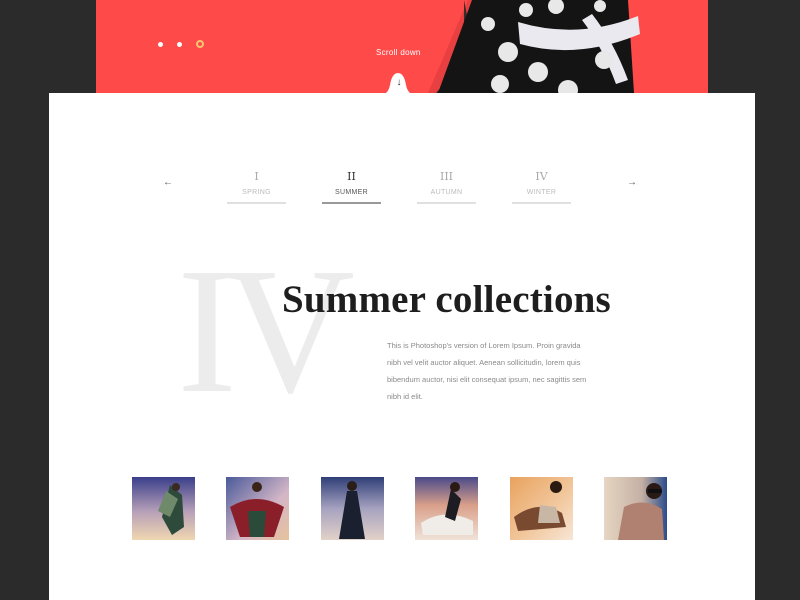  I want to click on season-label: WINTER, so click(541, 192).